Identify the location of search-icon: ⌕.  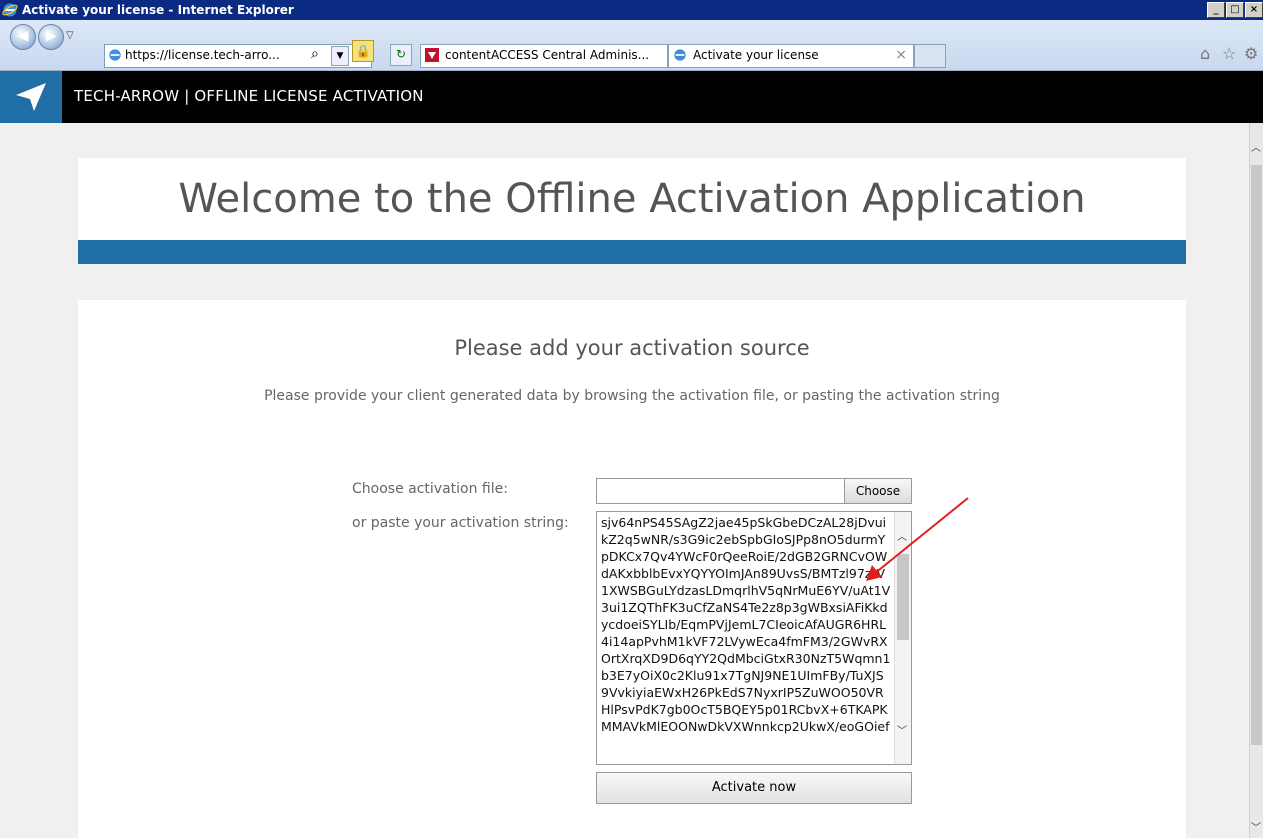
(315, 54).